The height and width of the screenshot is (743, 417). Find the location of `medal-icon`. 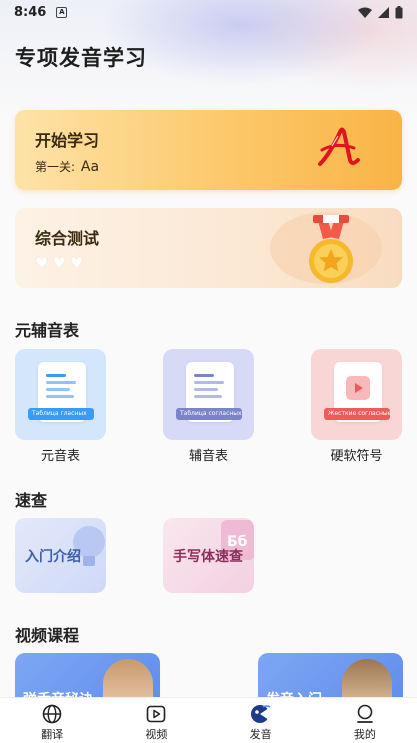

medal-icon is located at coordinates (331, 249).